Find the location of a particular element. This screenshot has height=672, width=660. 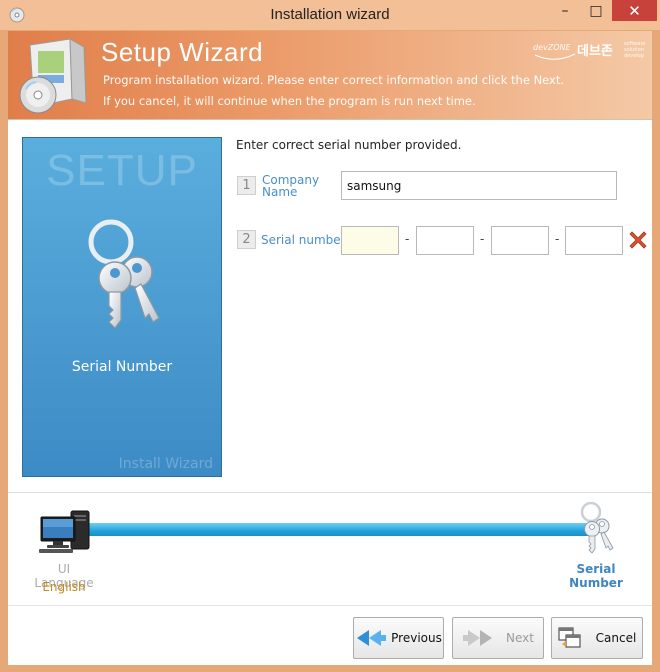

company-step-number: 1 is located at coordinates (246, 185).